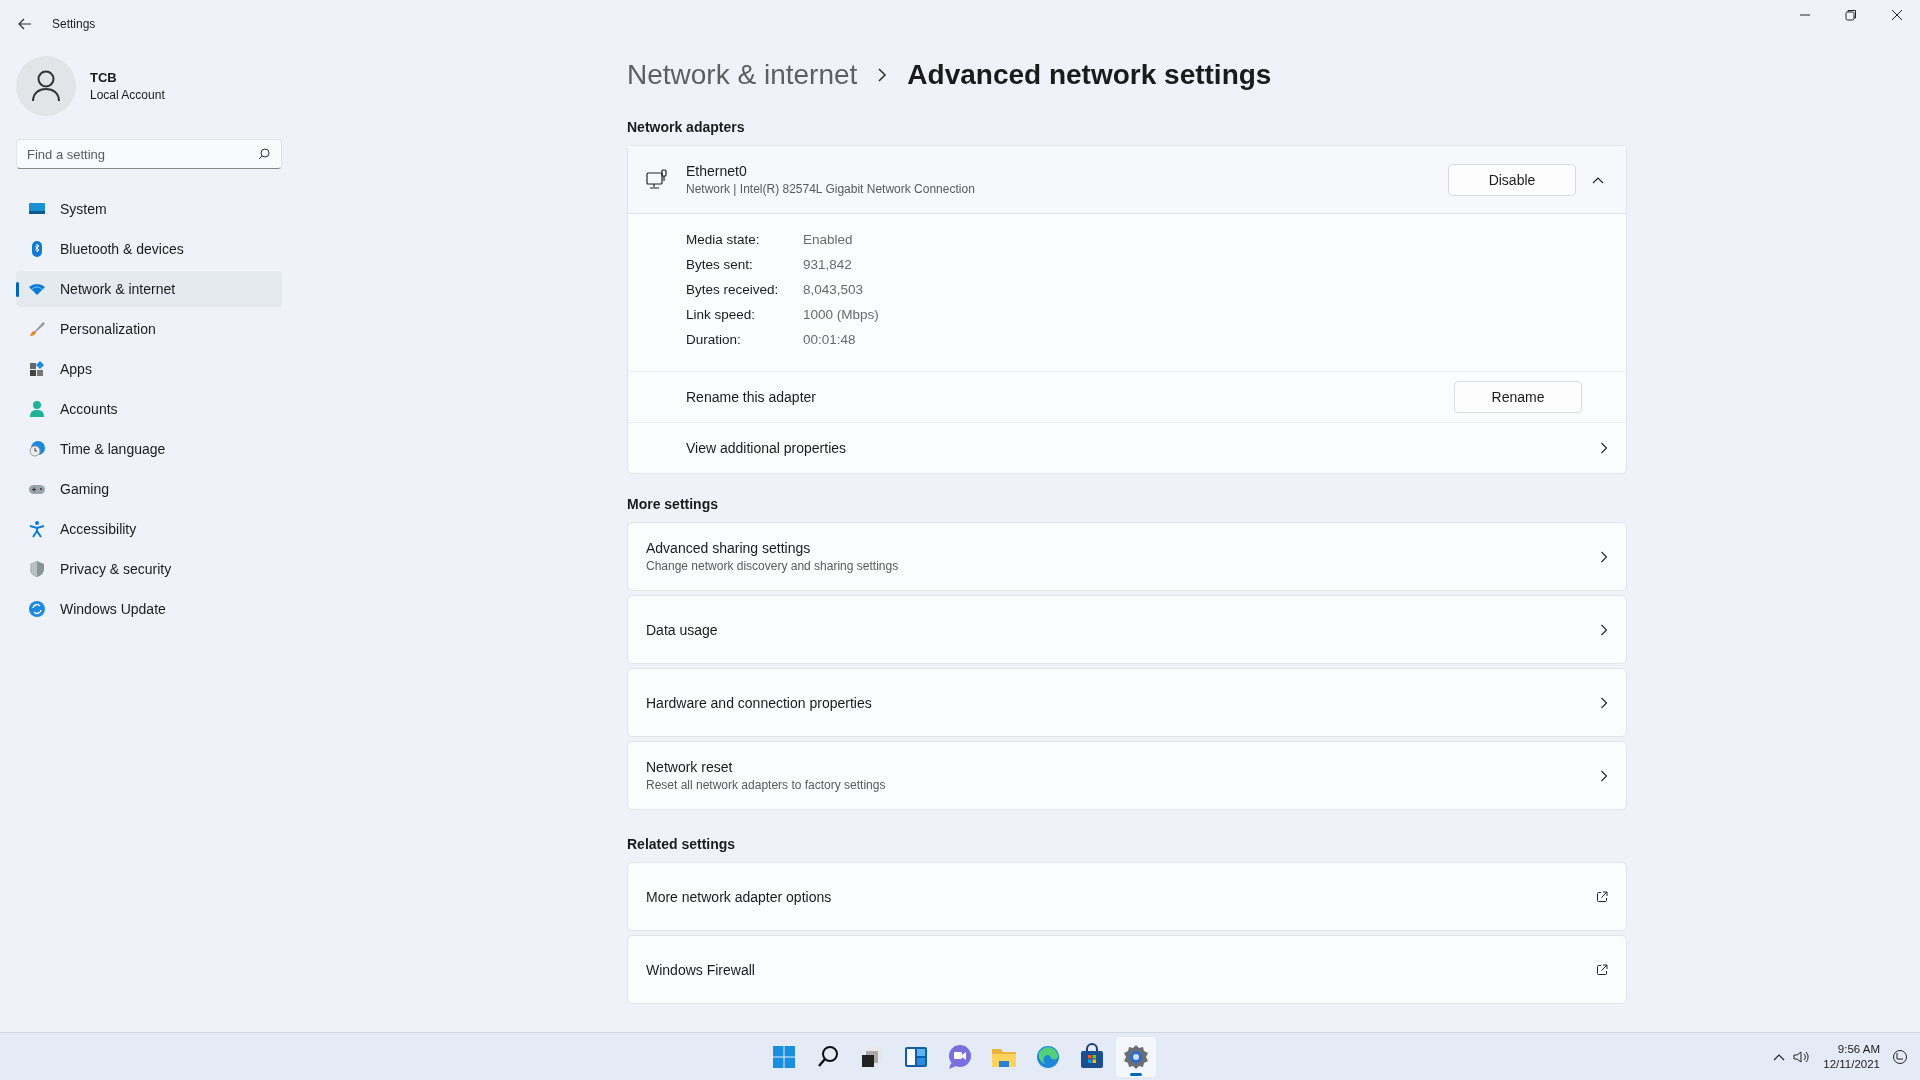  I want to click on nav-item: Accounts, so click(149, 409).